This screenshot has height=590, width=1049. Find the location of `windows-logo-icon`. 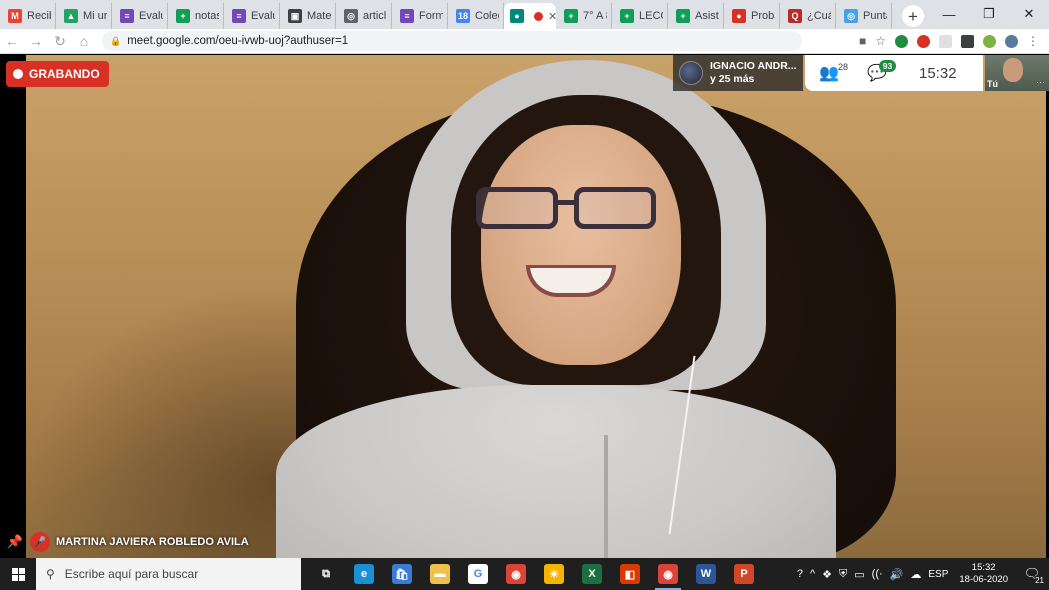

windows-logo-icon is located at coordinates (18, 574).